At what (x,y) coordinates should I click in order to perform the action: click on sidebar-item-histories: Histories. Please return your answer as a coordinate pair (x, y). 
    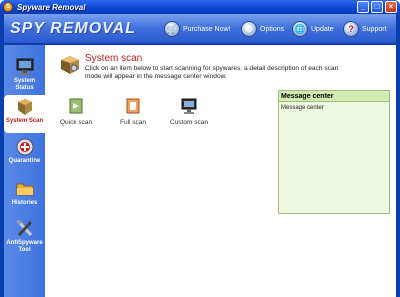
    Looking at the image, I should click on (24, 197).